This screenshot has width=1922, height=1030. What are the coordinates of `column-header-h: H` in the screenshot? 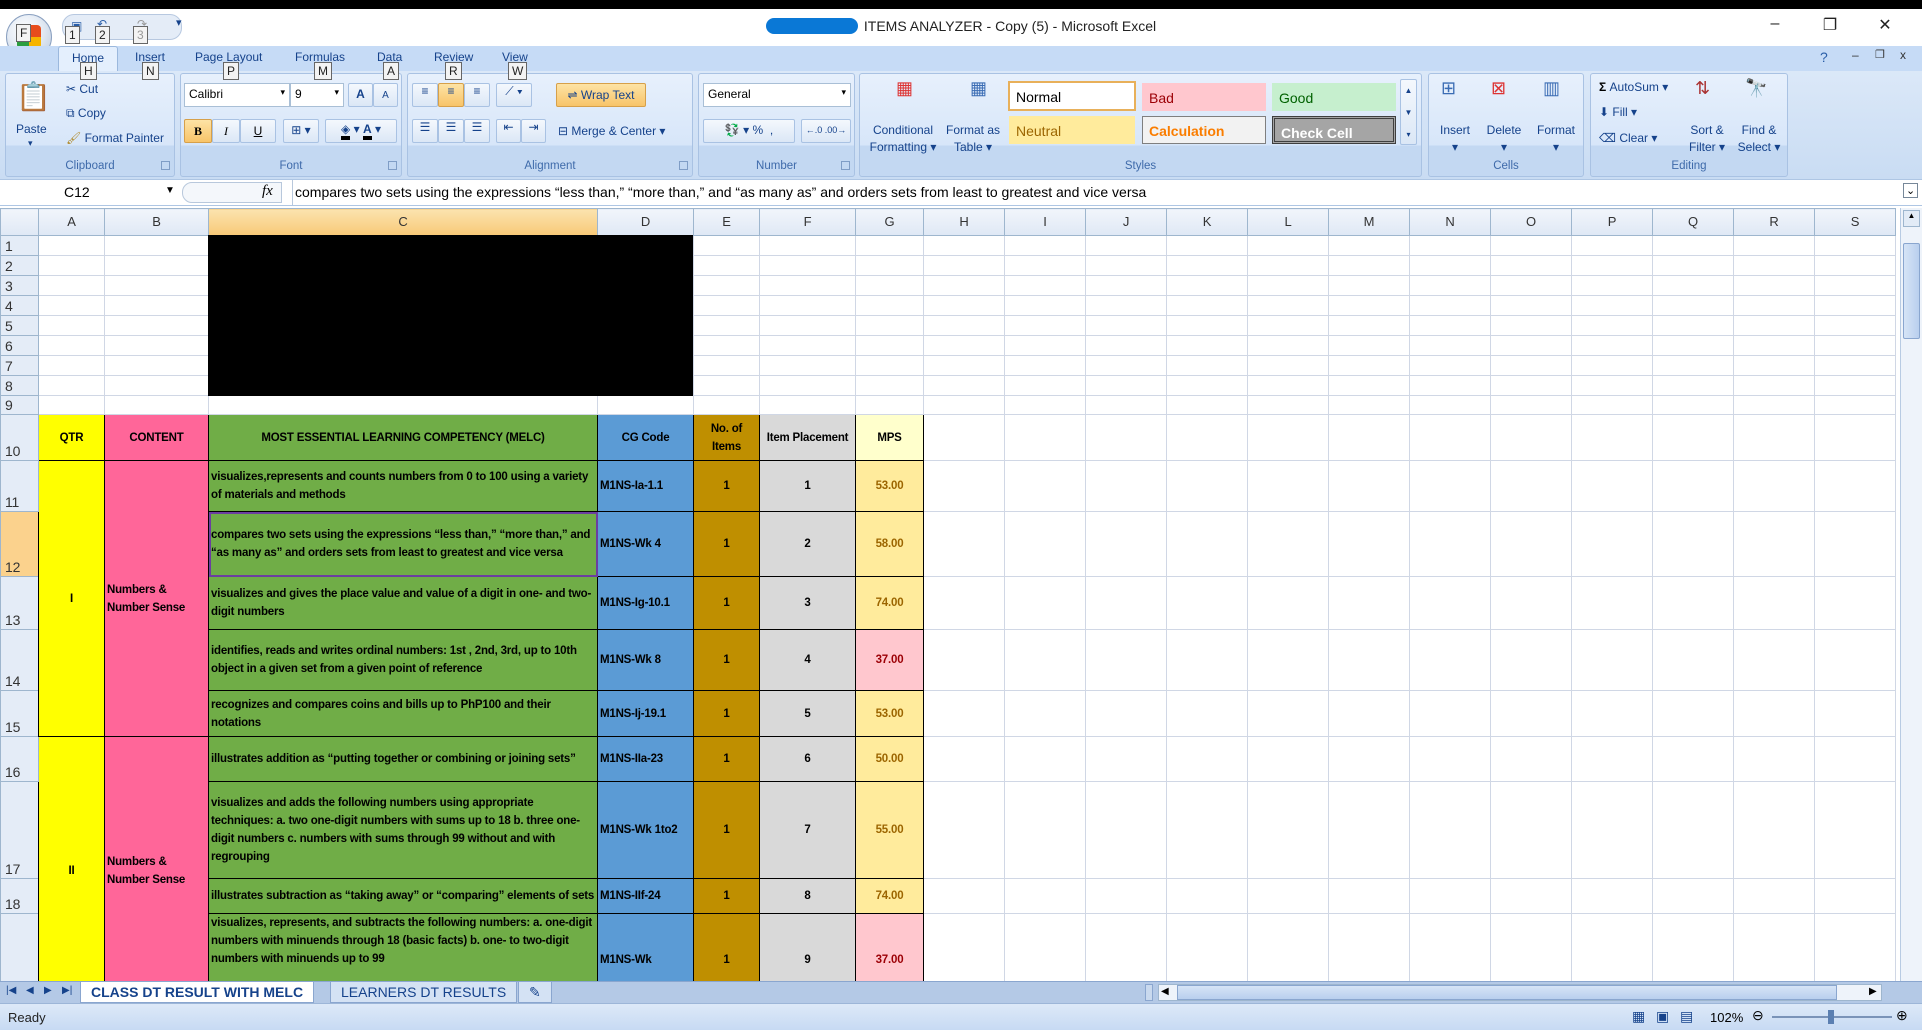 It's located at (964, 222).